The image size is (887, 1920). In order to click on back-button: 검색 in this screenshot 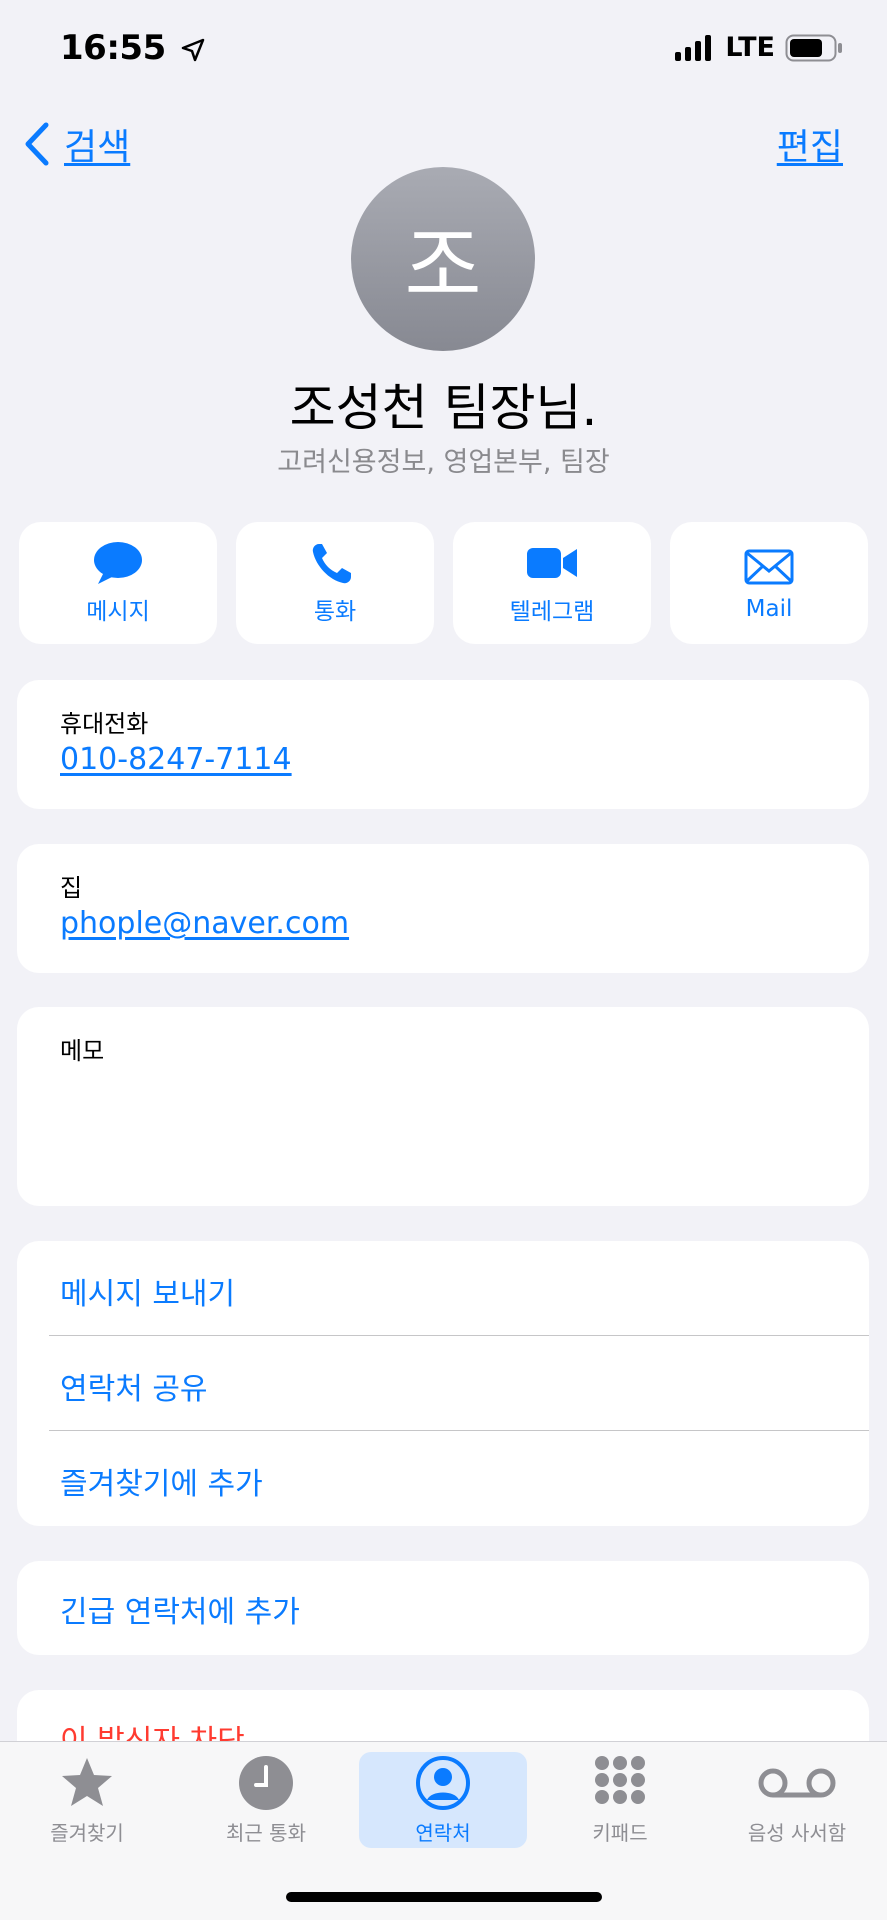, I will do `click(77, 144)`.